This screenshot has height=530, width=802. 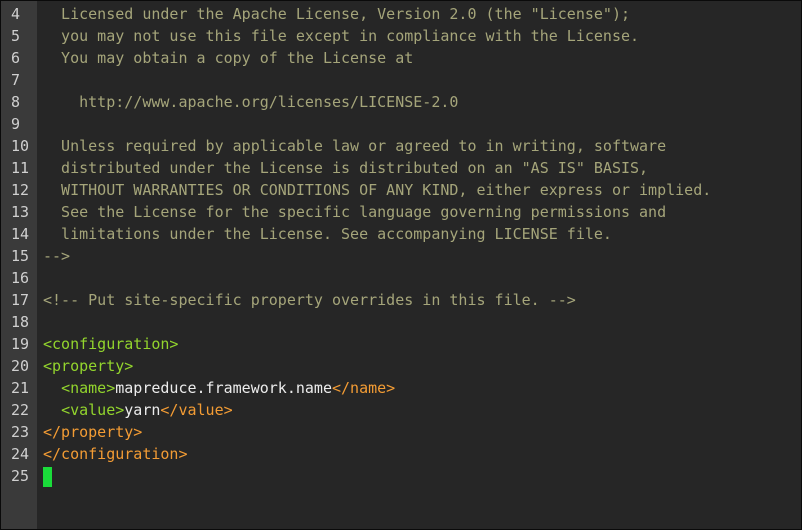 I want to click on line-content: <name>mapreduce.framework.name</name>, so click(x=219, y=388).